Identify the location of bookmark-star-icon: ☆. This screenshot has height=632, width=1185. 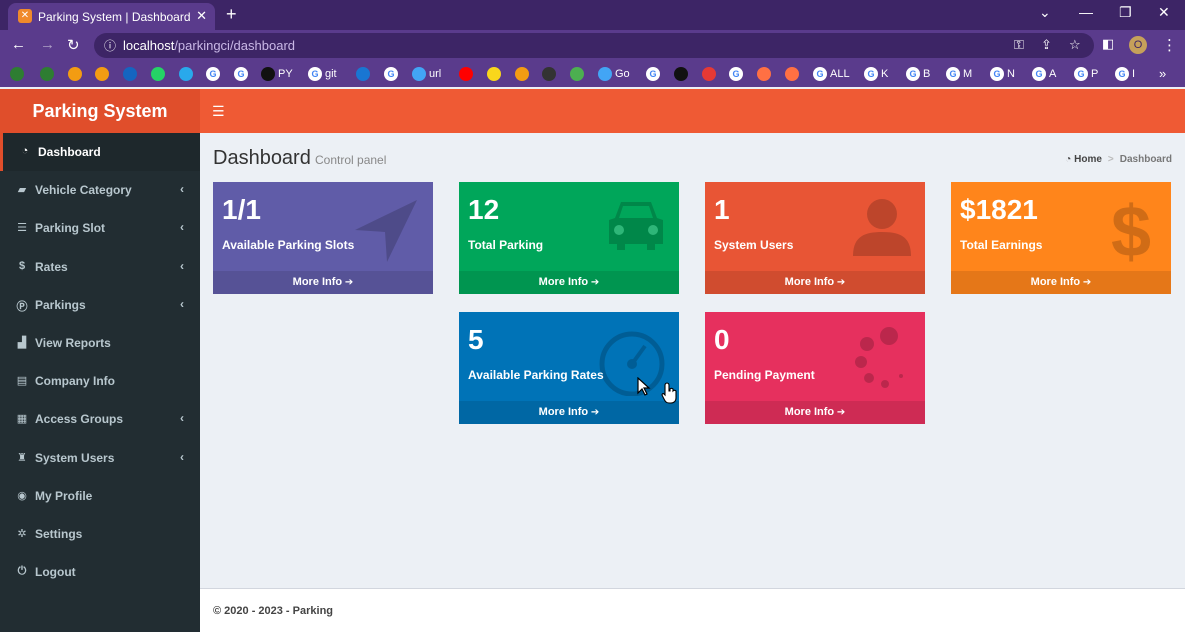
(1075, 45).